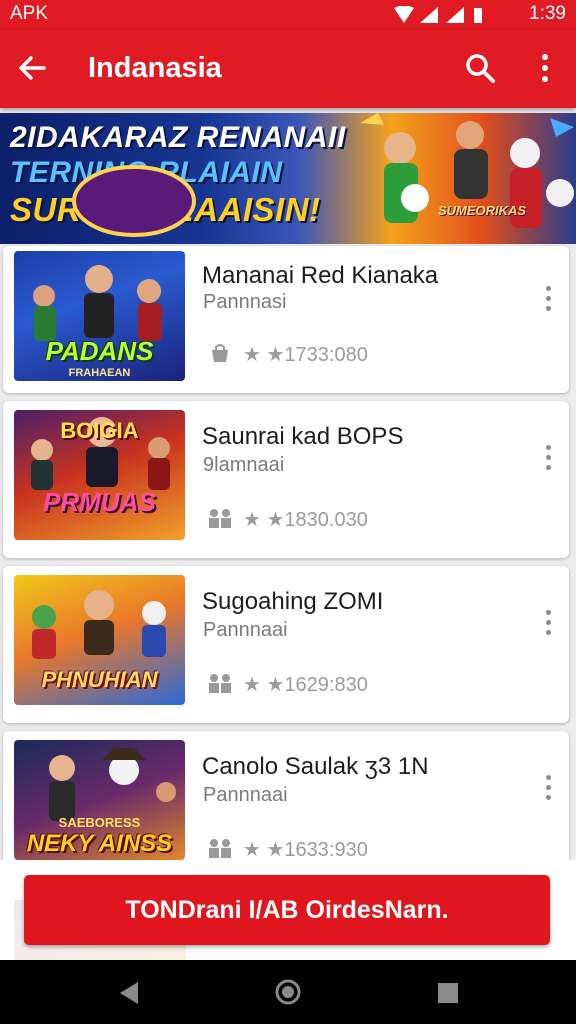  What do you see at coordinates (99, 843) in the screenshot?
I see `game-thumbnail-label-4: NEKY AINSS` at bounding box center [99, 843].